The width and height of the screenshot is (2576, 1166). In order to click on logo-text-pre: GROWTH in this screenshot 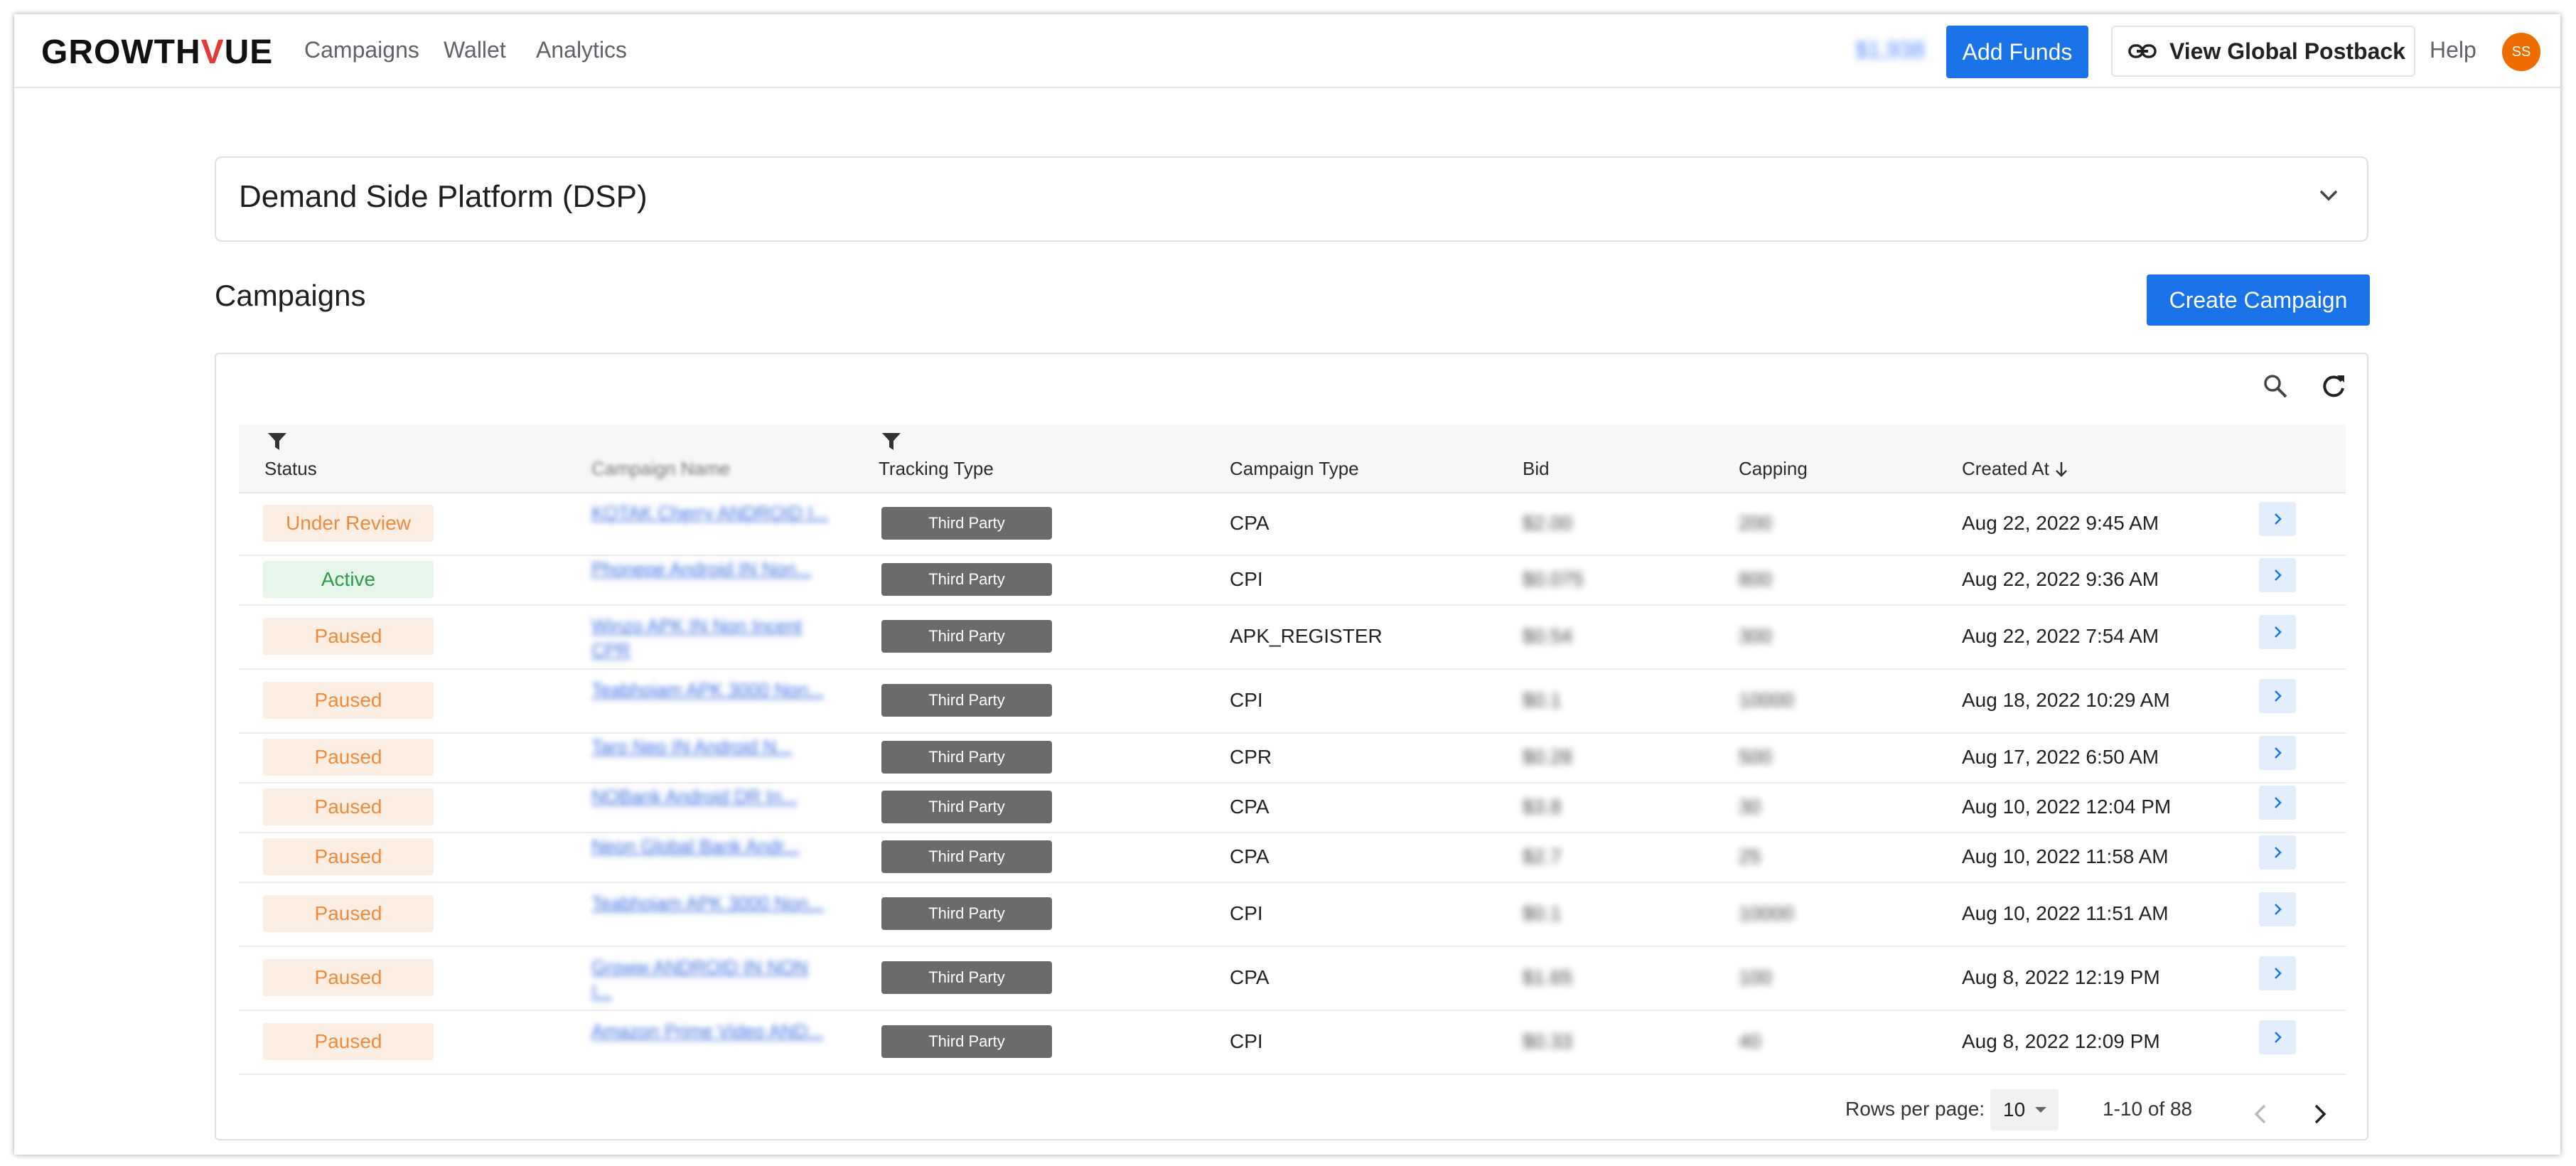, I will do `click(121, 52)`.